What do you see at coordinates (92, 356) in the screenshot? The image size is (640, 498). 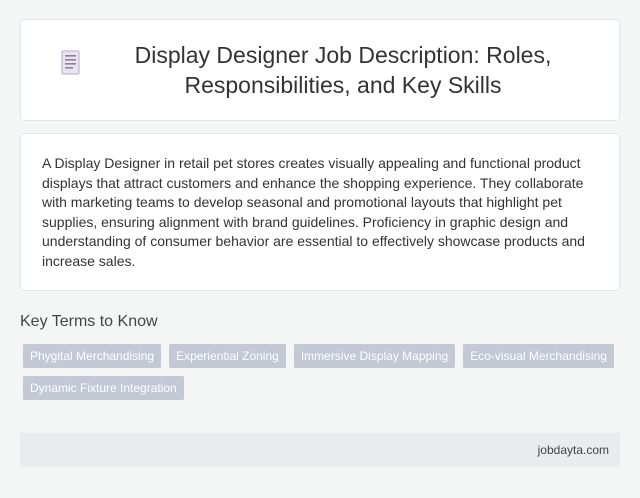 I see `tag-phygital-merchandising: Phygital Merchandising` at bounding box center [92, 356].